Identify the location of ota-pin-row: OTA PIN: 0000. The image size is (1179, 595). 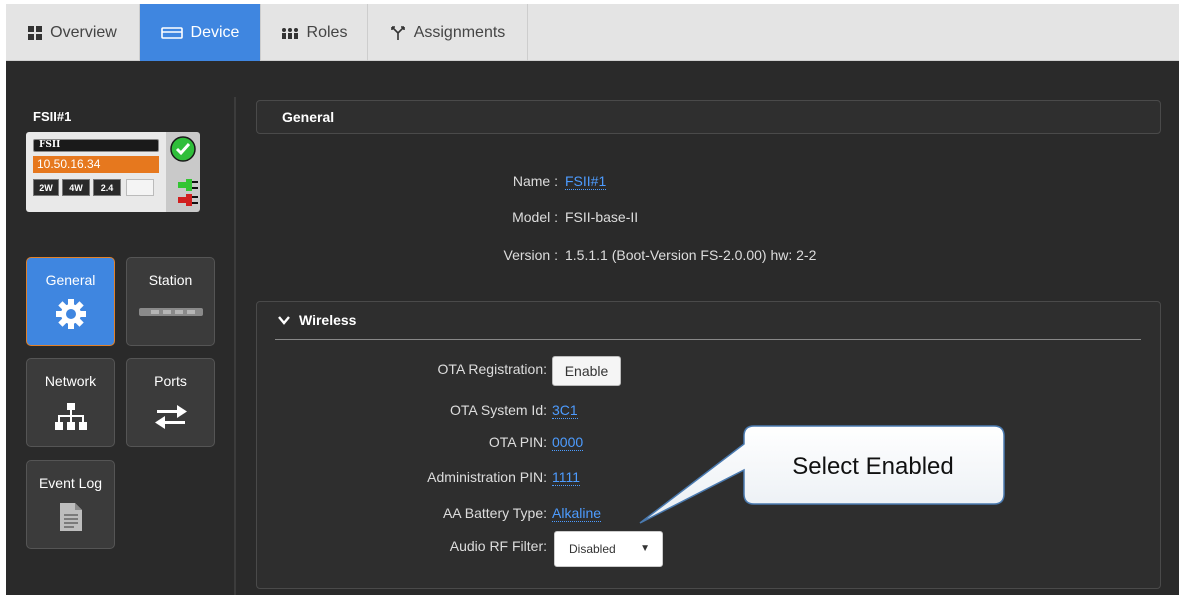
(697, 444).